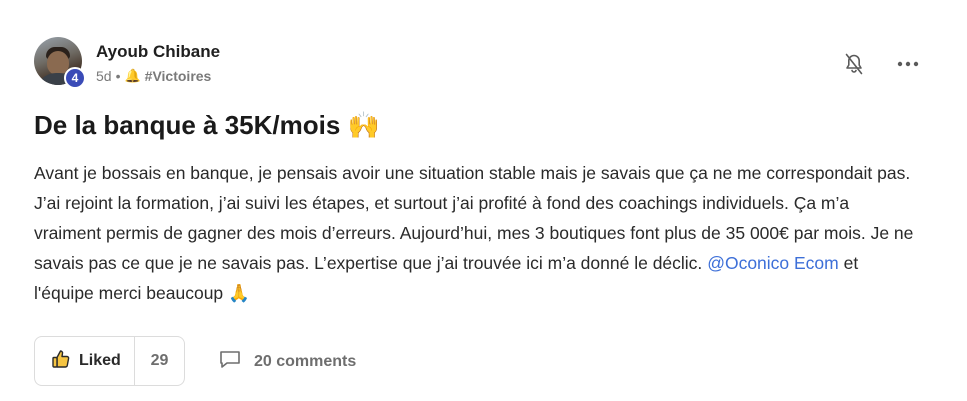 This screenshot has width=967, height=401. I want to click on post-meta: 5d • 🔔 #Victoires, so click(153, 76).